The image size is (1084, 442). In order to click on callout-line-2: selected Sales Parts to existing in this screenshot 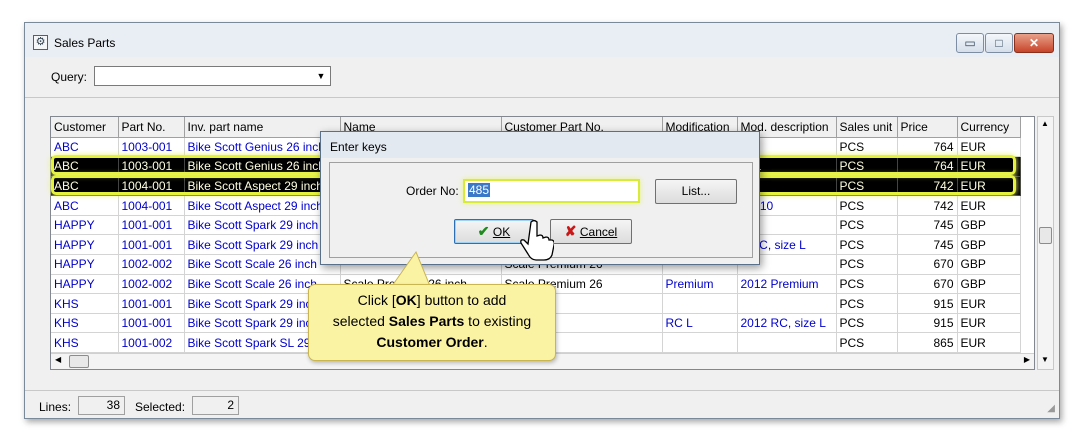, I will do `click(432, 321)`.